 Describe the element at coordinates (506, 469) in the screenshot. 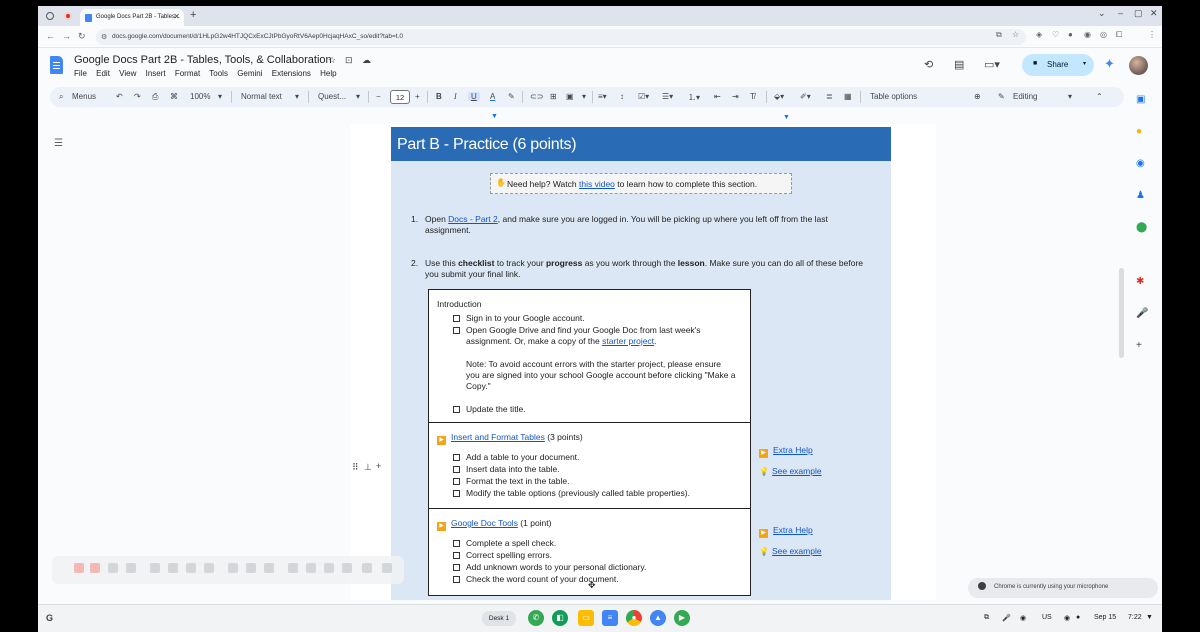

I see `checklist-row: Insert data into the table.` at that location.